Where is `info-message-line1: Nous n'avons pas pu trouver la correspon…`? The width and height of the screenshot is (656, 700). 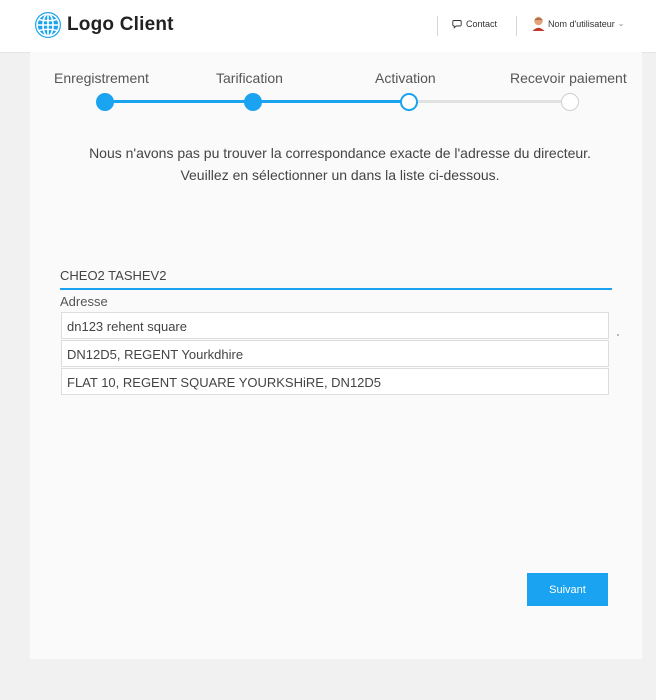 info-message-line1: Nous n'avons pas pu trouver la correspon… is located at coordinates (340, 153).